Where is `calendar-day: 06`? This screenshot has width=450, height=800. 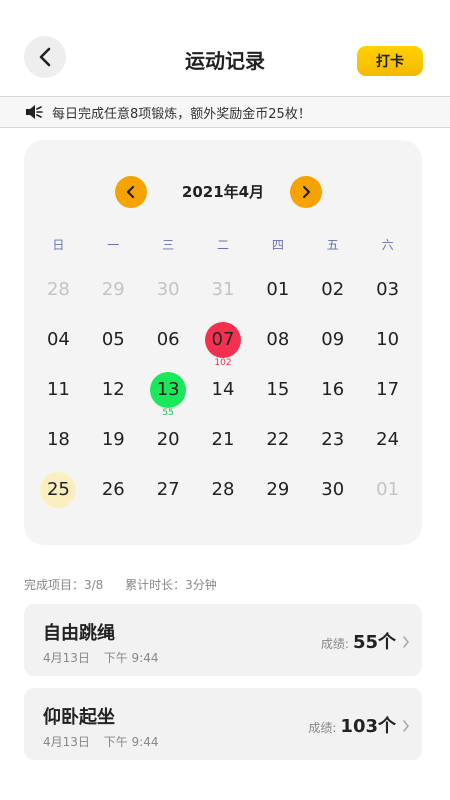 calendar-day: 06 is located at coordinates (168, 341).